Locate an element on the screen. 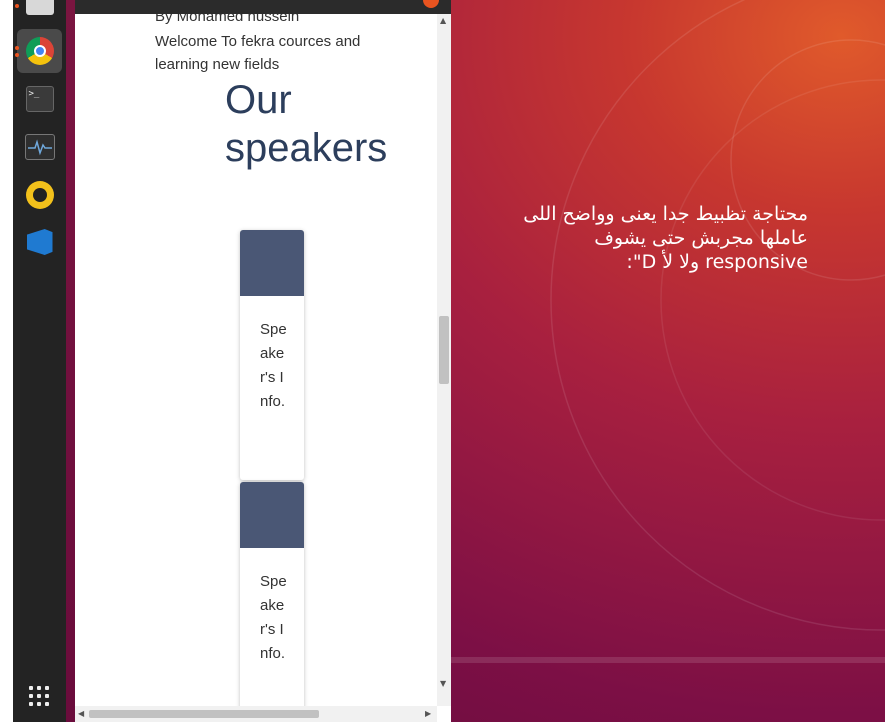 The height and width of the screenshot is (722, 885). scroll-down-icon: ▼ is located at coordinates (443, 683).